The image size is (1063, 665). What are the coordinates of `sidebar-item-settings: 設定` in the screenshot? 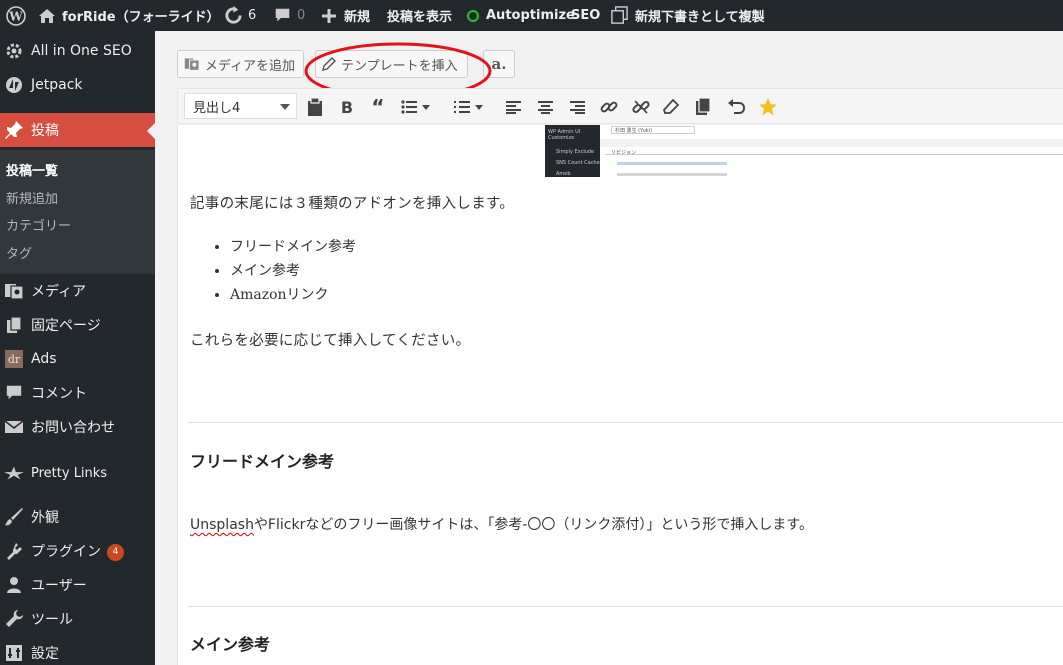 It's located at (77, 650).